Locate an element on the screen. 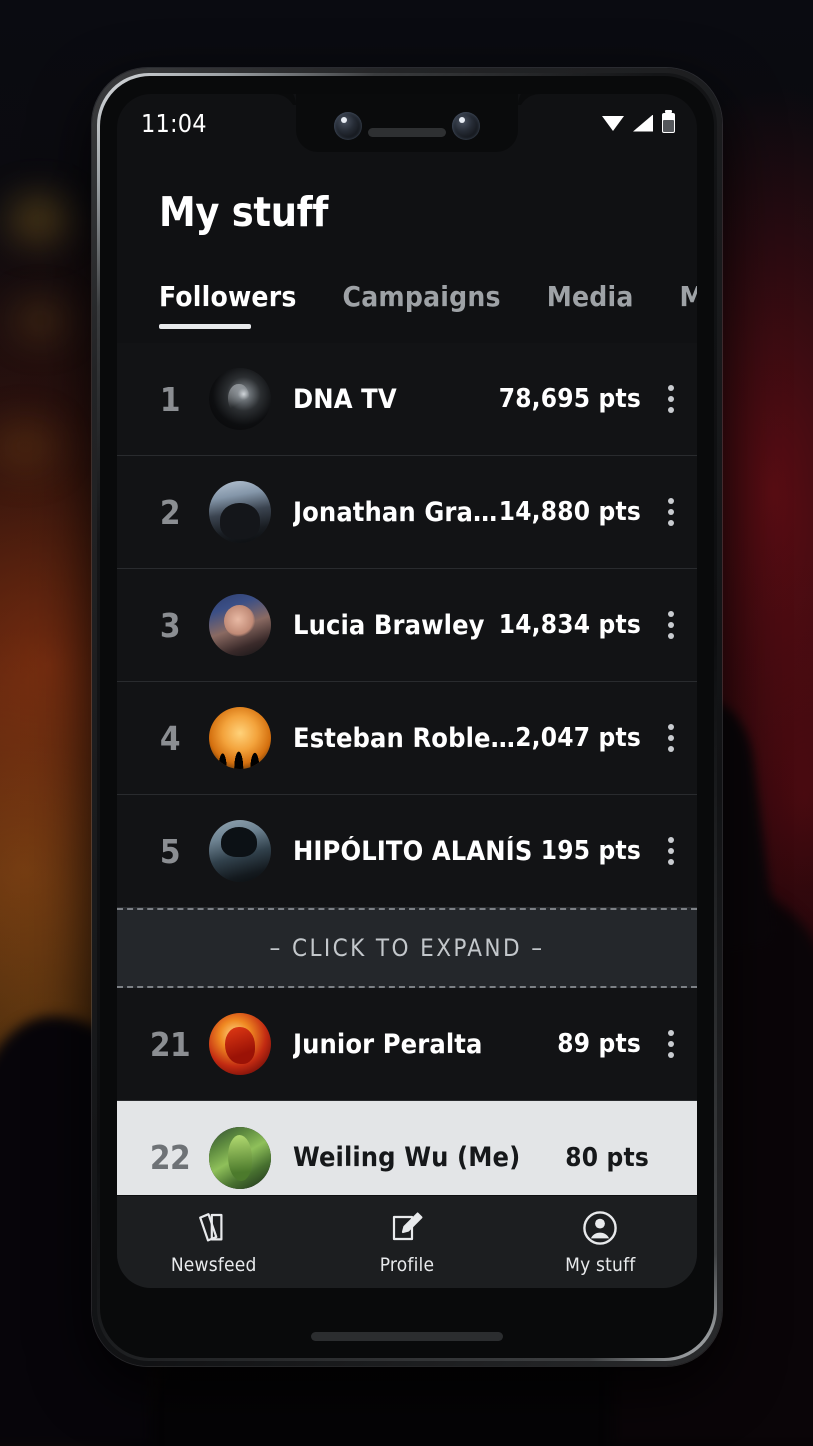  table-row: 4 Esteban Robles Luna 2,047 pts is located at coordinates (407, 738).